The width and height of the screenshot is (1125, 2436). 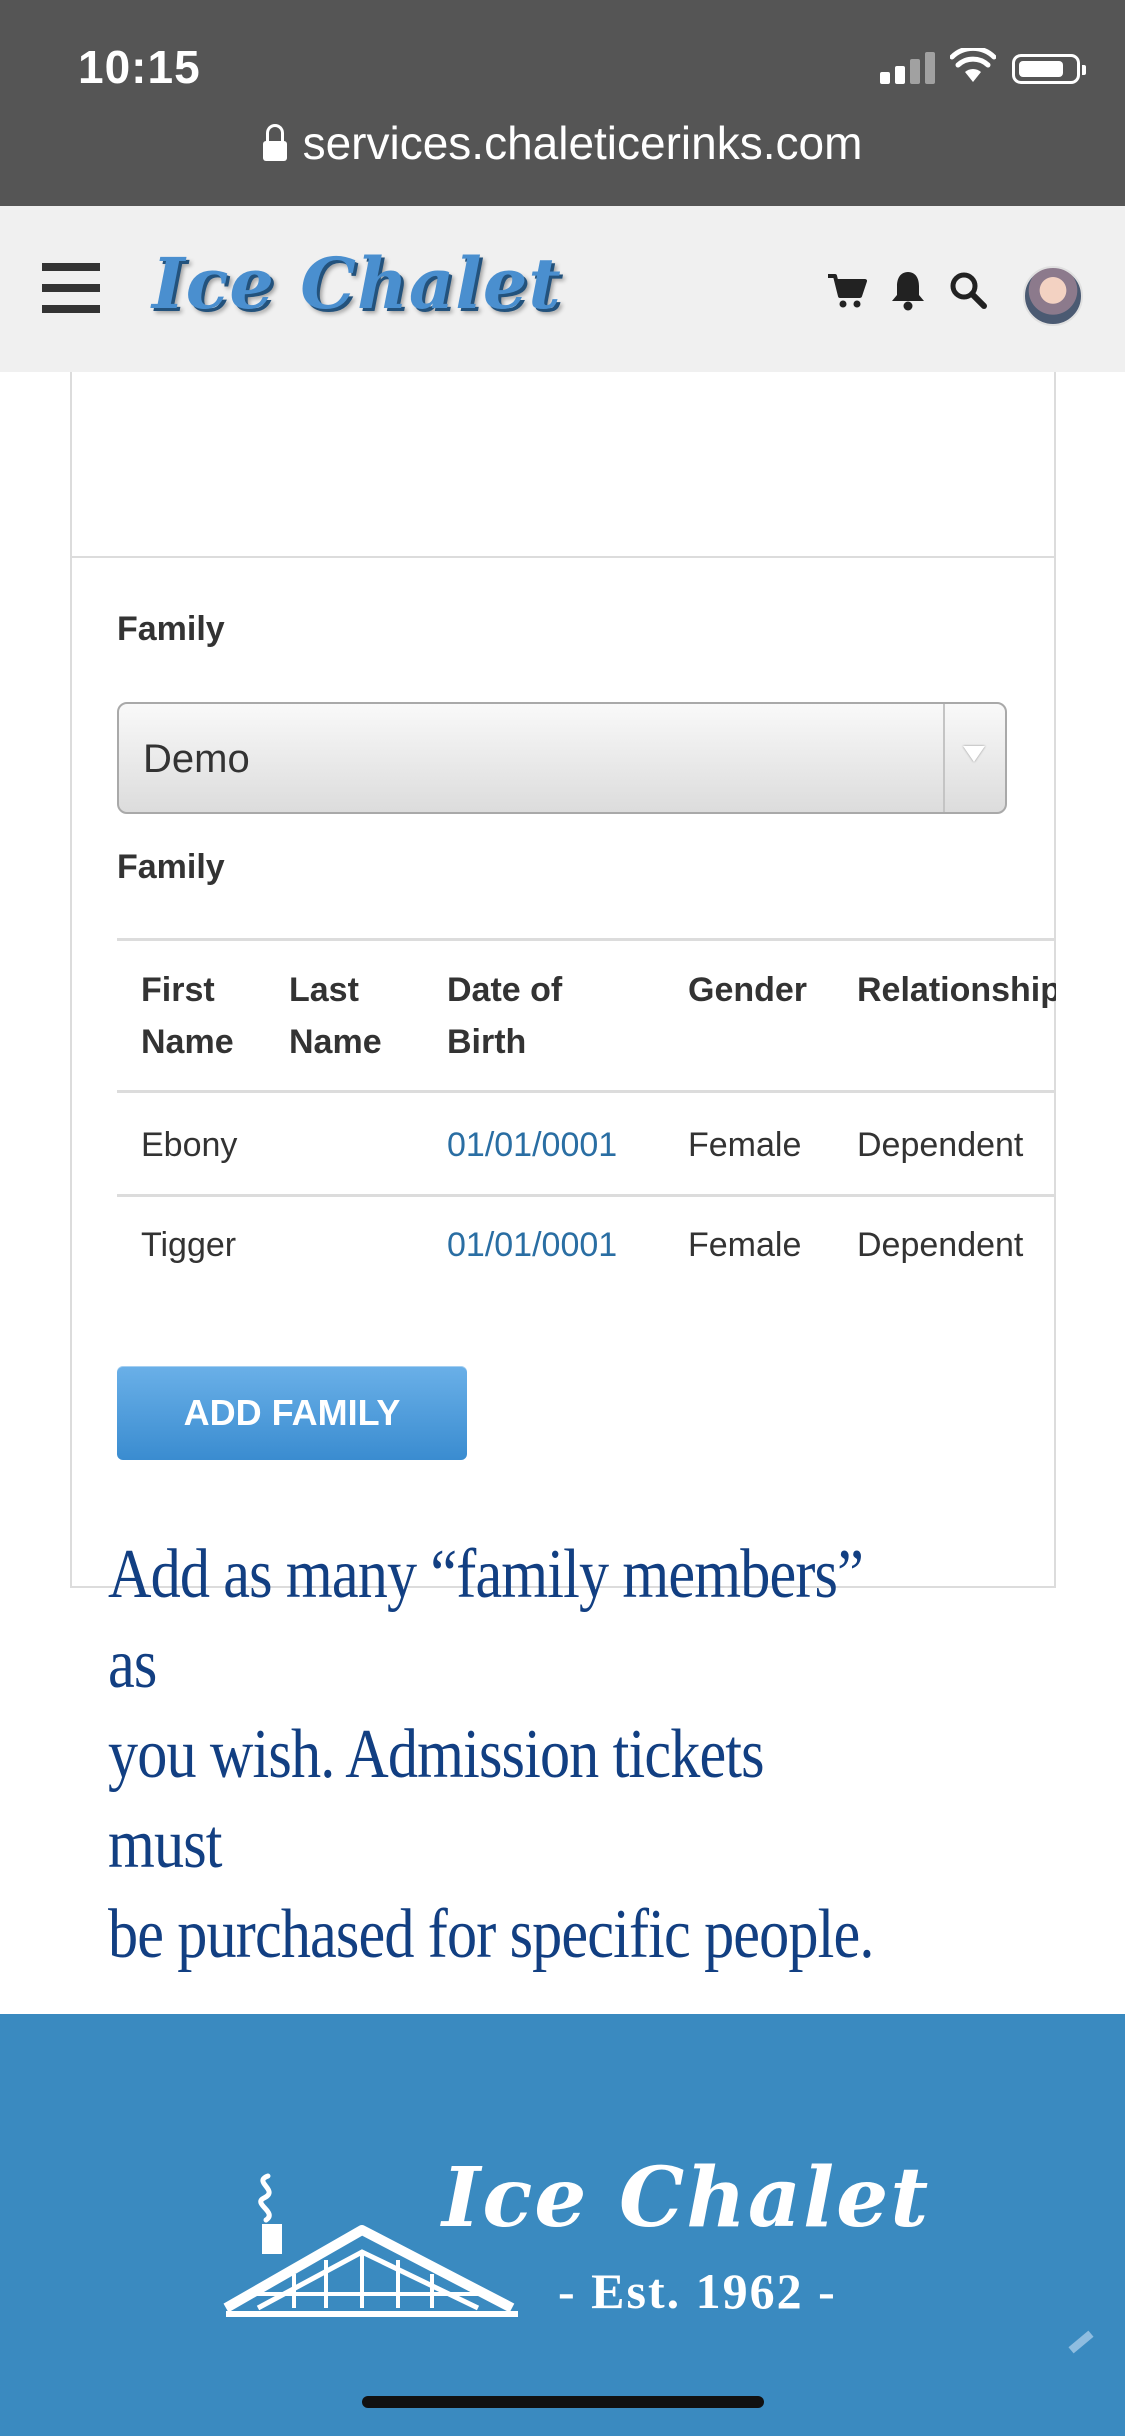 What do you see at coordinates (944, 758) in the screenshot?
I see `select-divider` at bounding box center [944, 758].